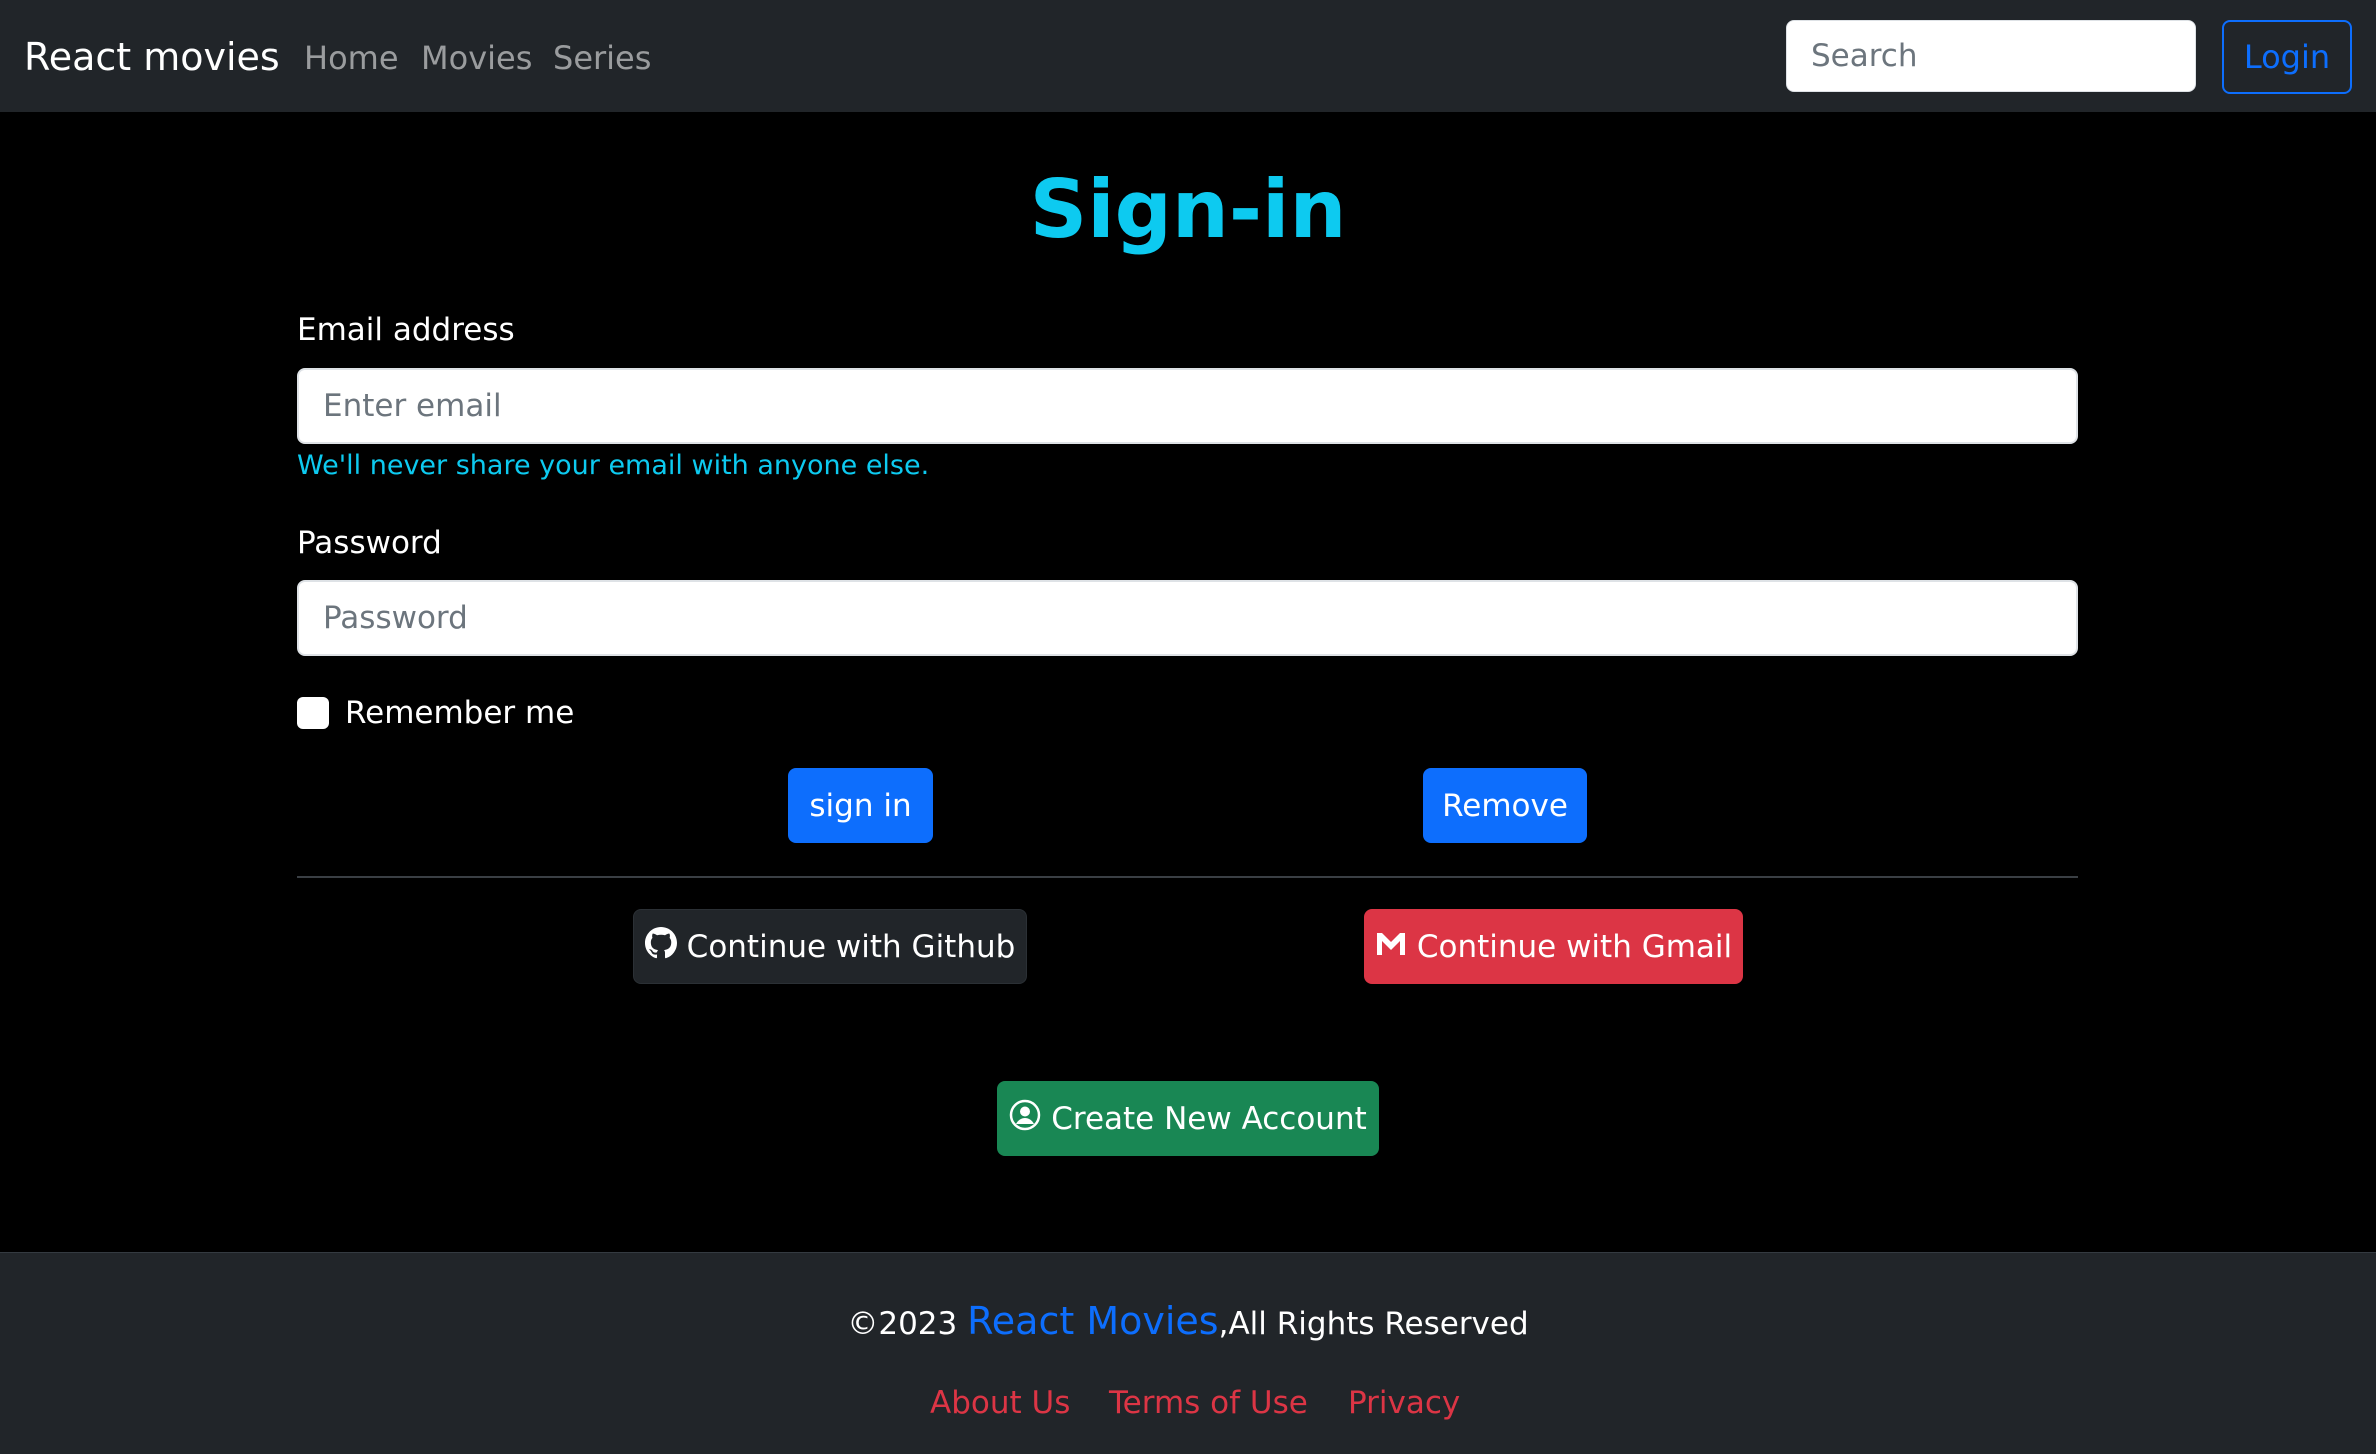  Describe the element at coordinates (1187, 877) in the screenshot. I see `divider` at that location.